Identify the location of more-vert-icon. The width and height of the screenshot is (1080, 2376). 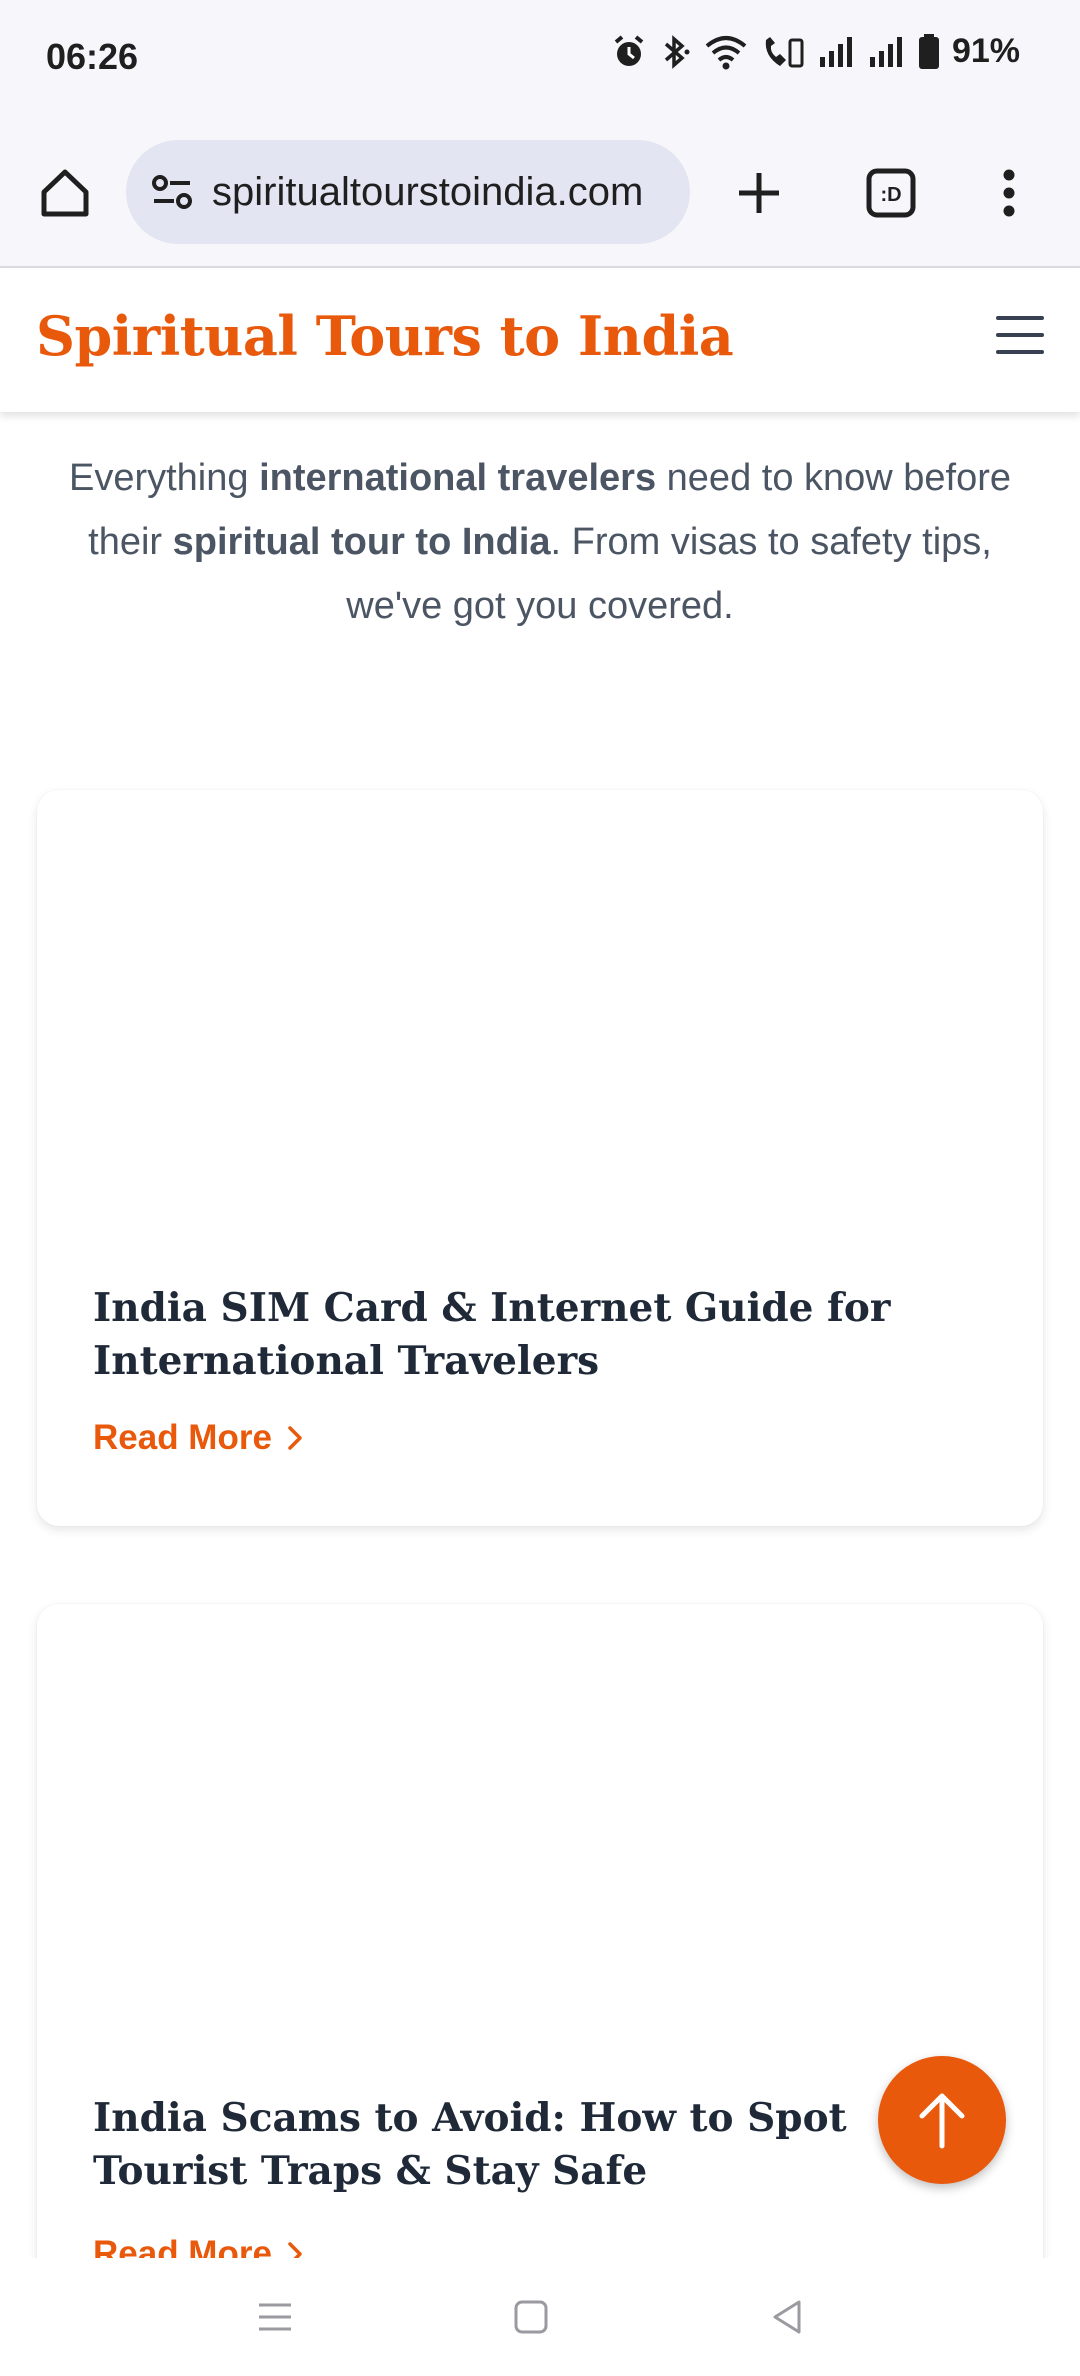
(1009, 193).